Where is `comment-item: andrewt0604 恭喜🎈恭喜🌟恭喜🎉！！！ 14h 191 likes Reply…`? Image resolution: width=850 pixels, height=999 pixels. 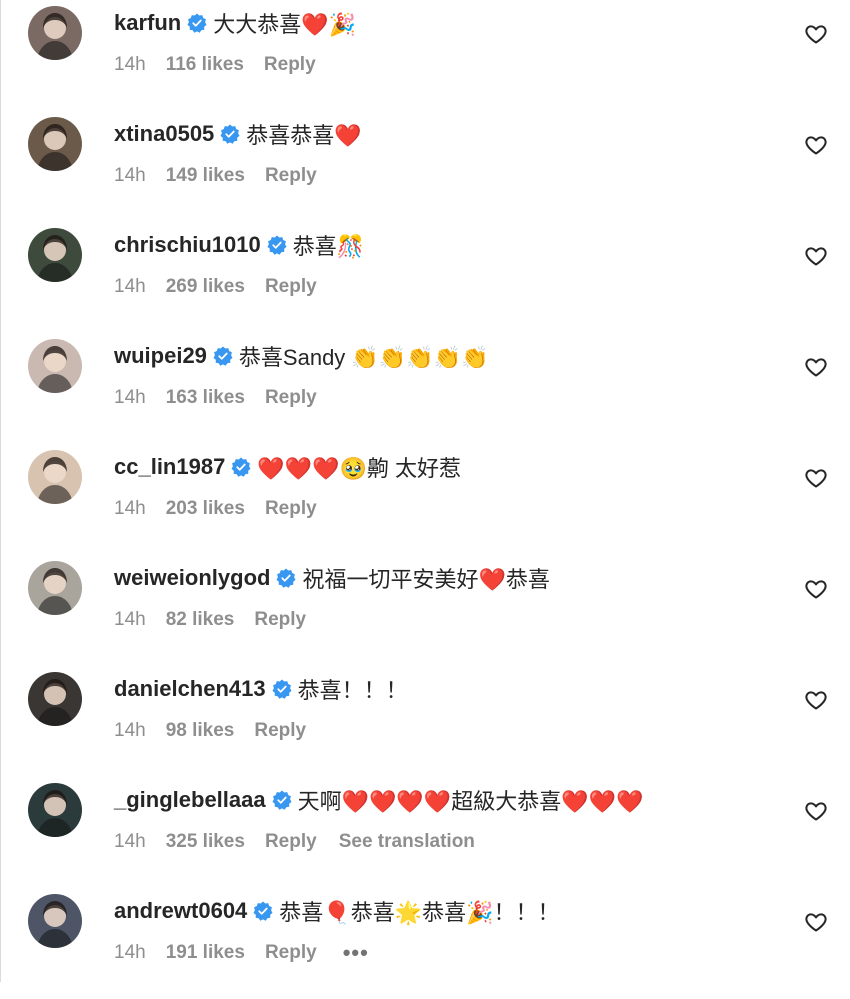
comment-item: andrewt0604 恭喜🎈恭喜🌟恭喜🎉！！！ 14h 191 likes Reply… is located at coordinates (425, 943).